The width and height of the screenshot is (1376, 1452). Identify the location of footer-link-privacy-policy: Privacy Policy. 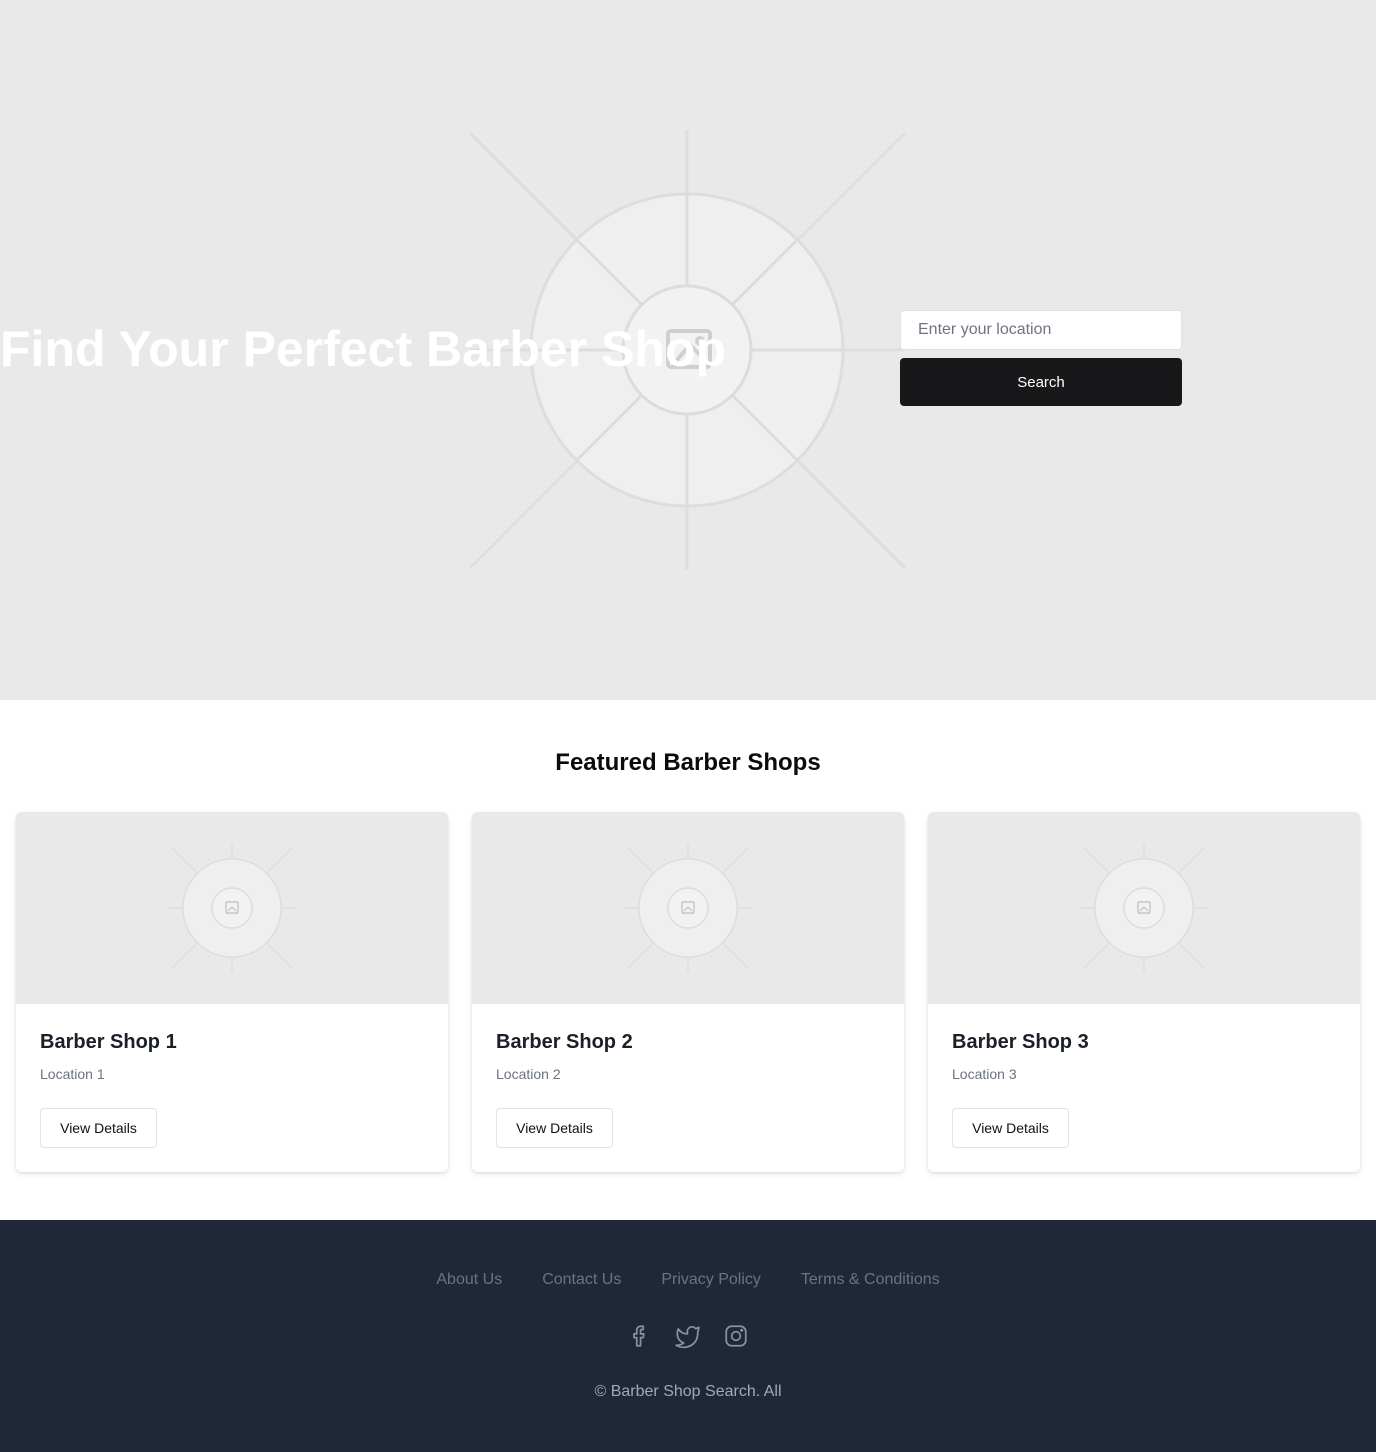
(711, 1280).